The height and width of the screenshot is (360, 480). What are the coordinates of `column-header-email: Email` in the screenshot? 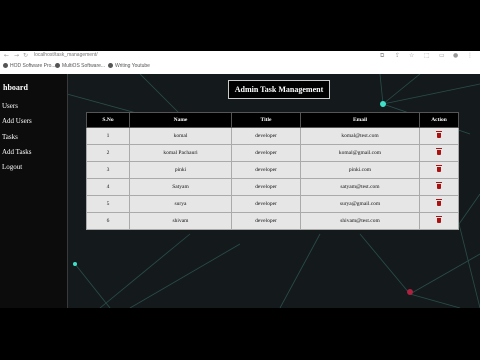 It's located at (360, 120).